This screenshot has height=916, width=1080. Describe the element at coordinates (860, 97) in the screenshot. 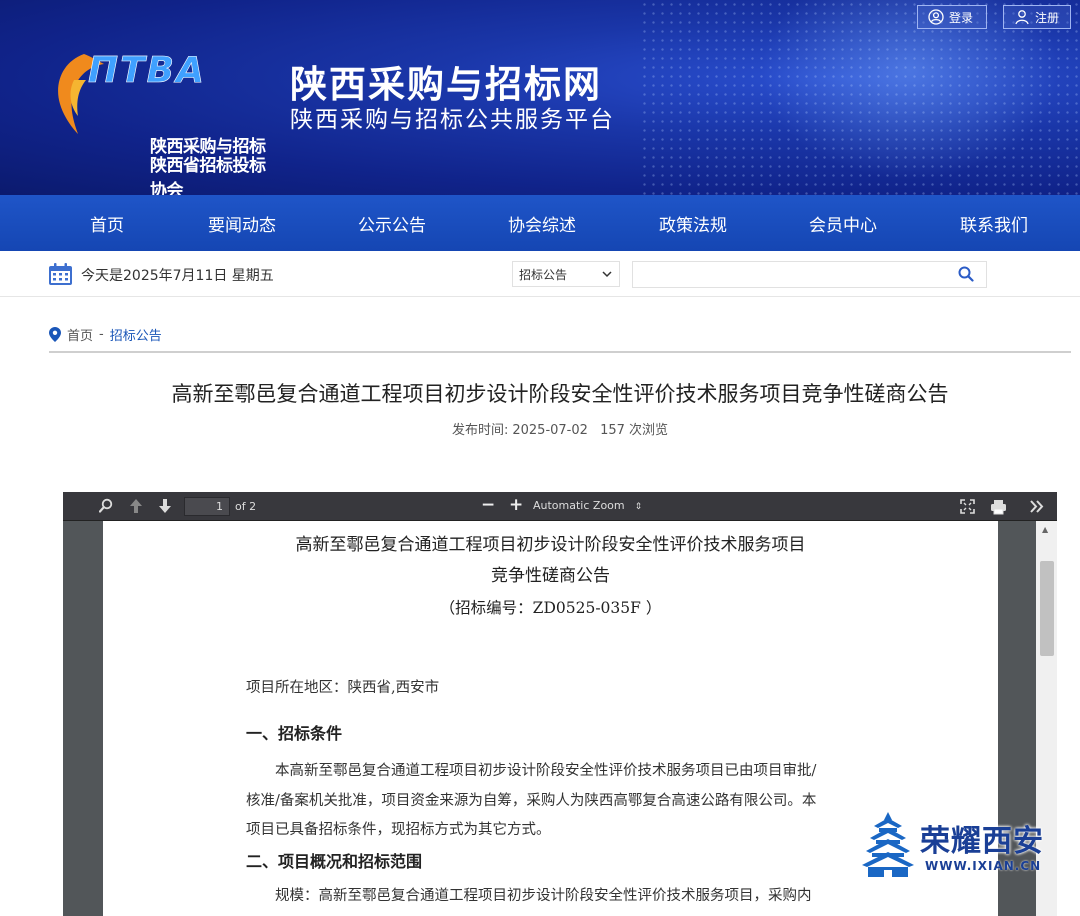

I see `banner-dot-pattern` at that location.